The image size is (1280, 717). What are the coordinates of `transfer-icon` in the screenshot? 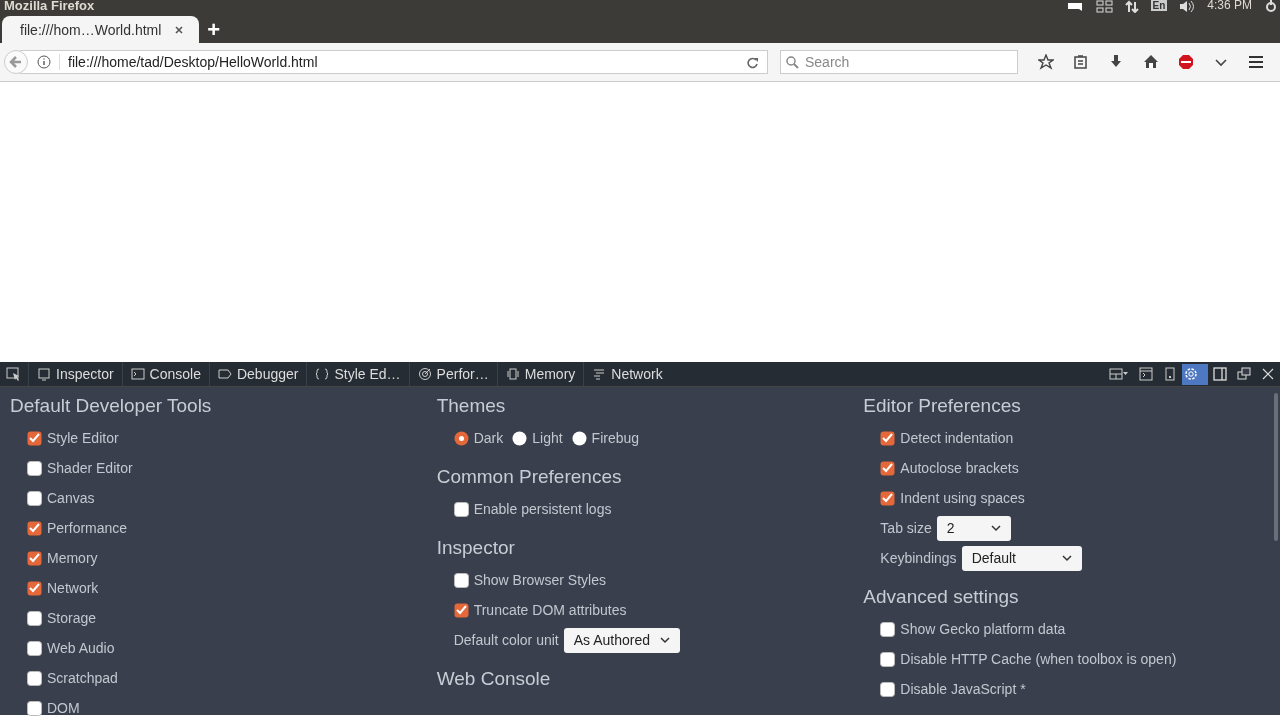 It's located at (1131, 6).